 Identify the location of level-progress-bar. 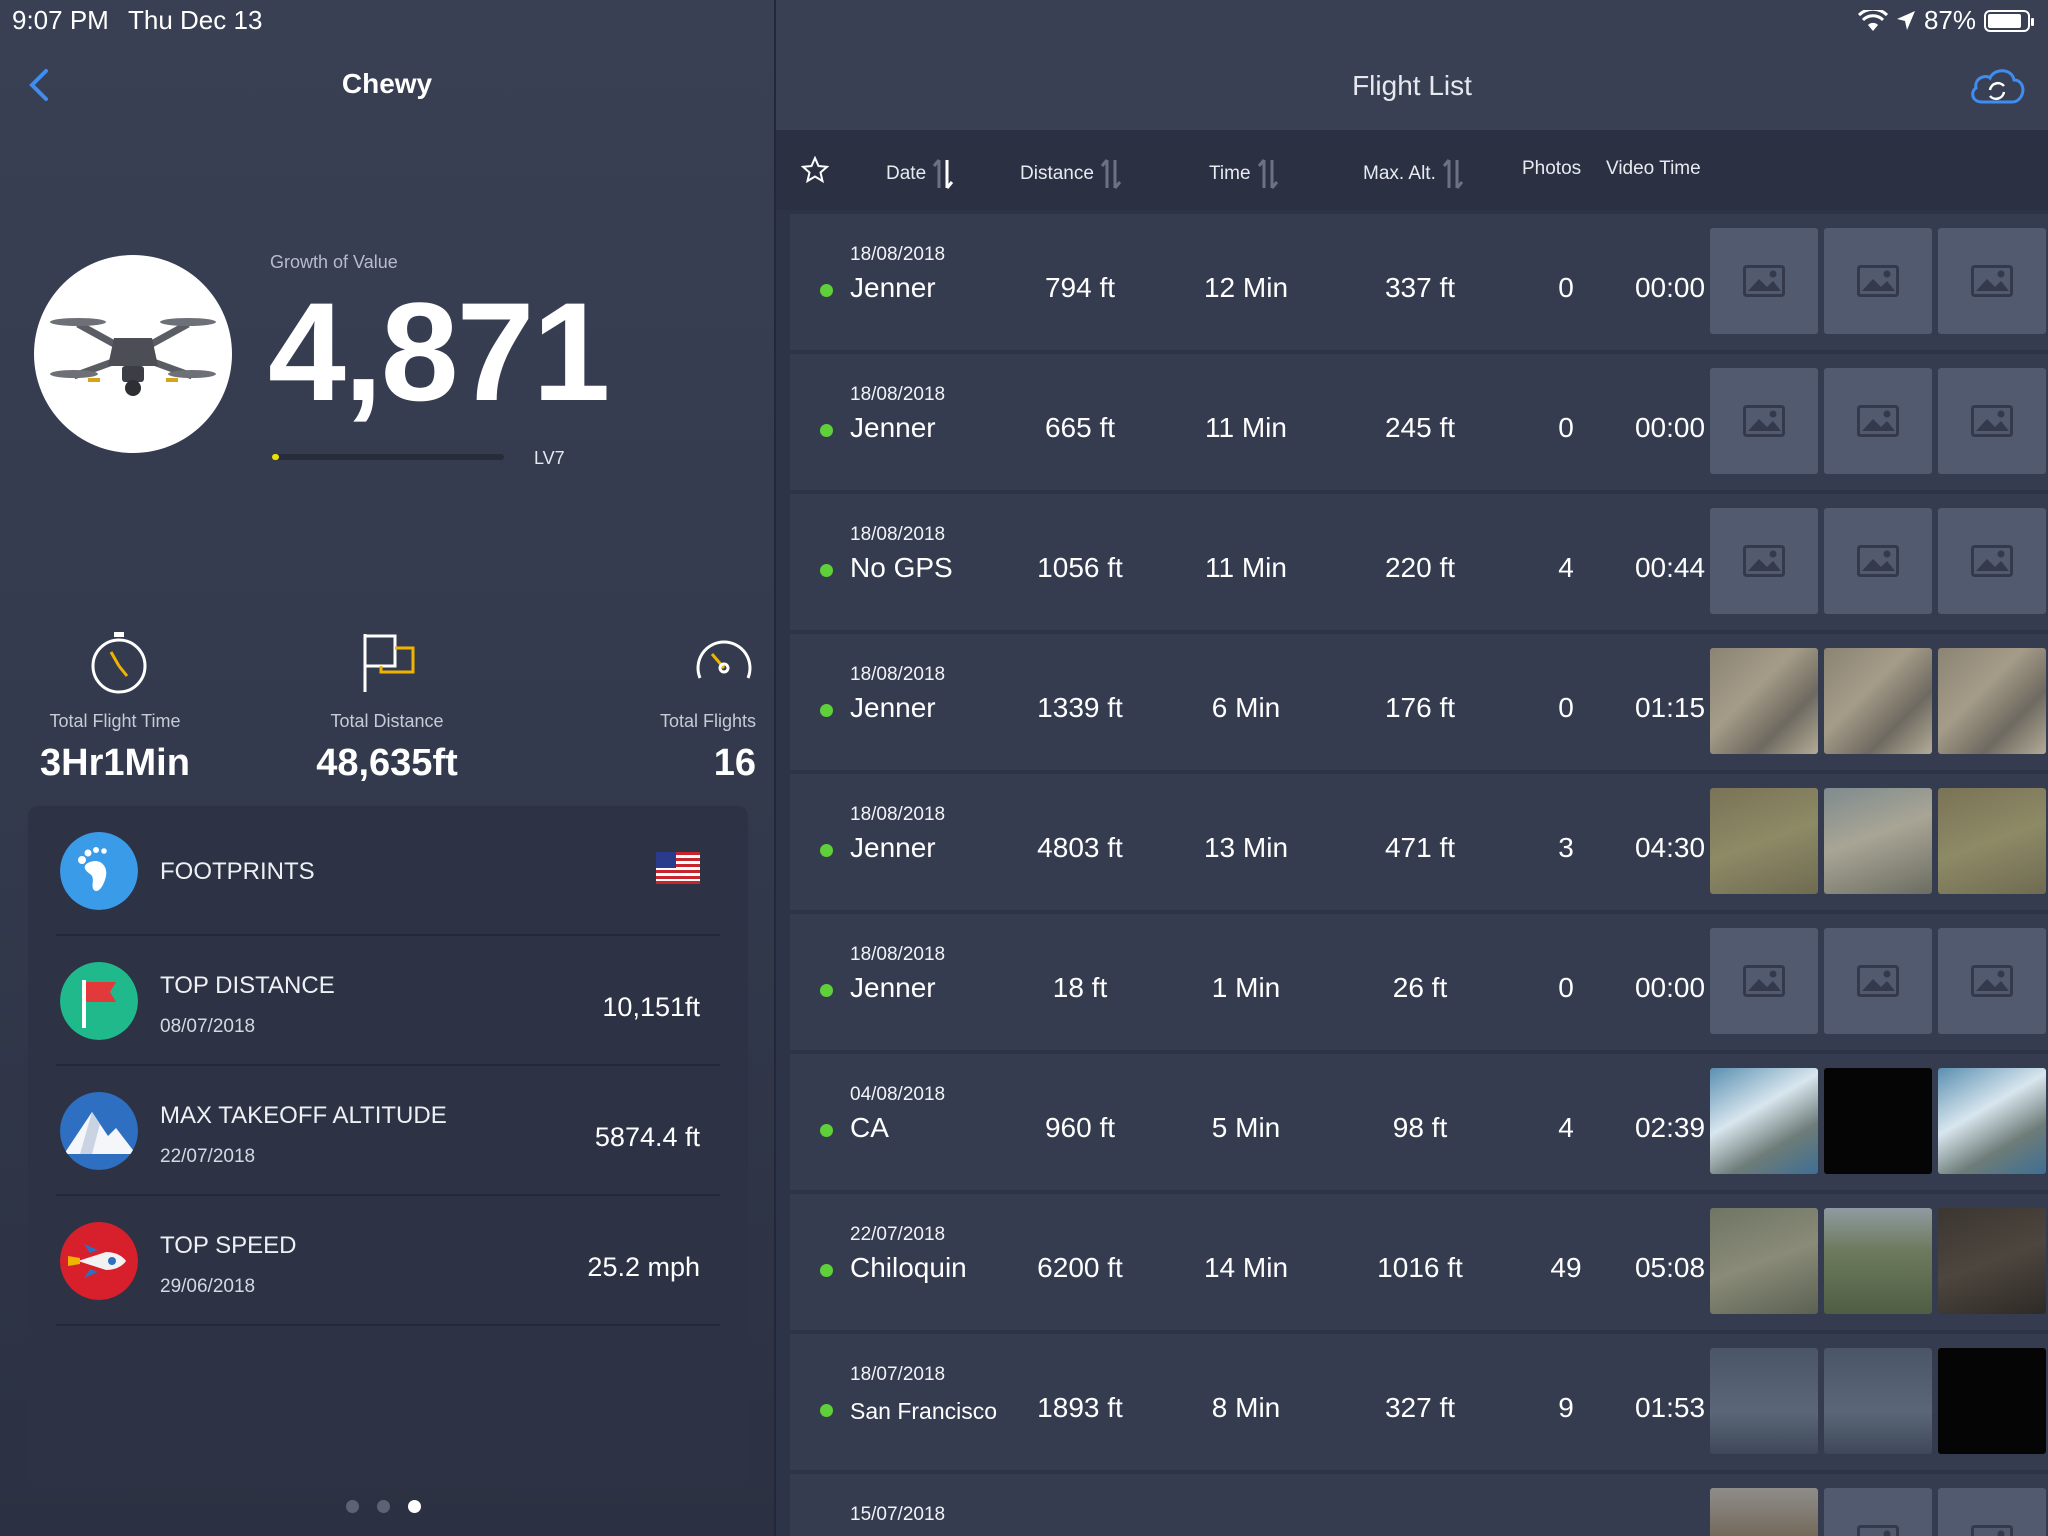
(388, 457).